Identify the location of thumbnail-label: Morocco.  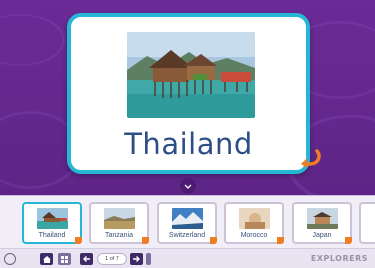
(254, 235).